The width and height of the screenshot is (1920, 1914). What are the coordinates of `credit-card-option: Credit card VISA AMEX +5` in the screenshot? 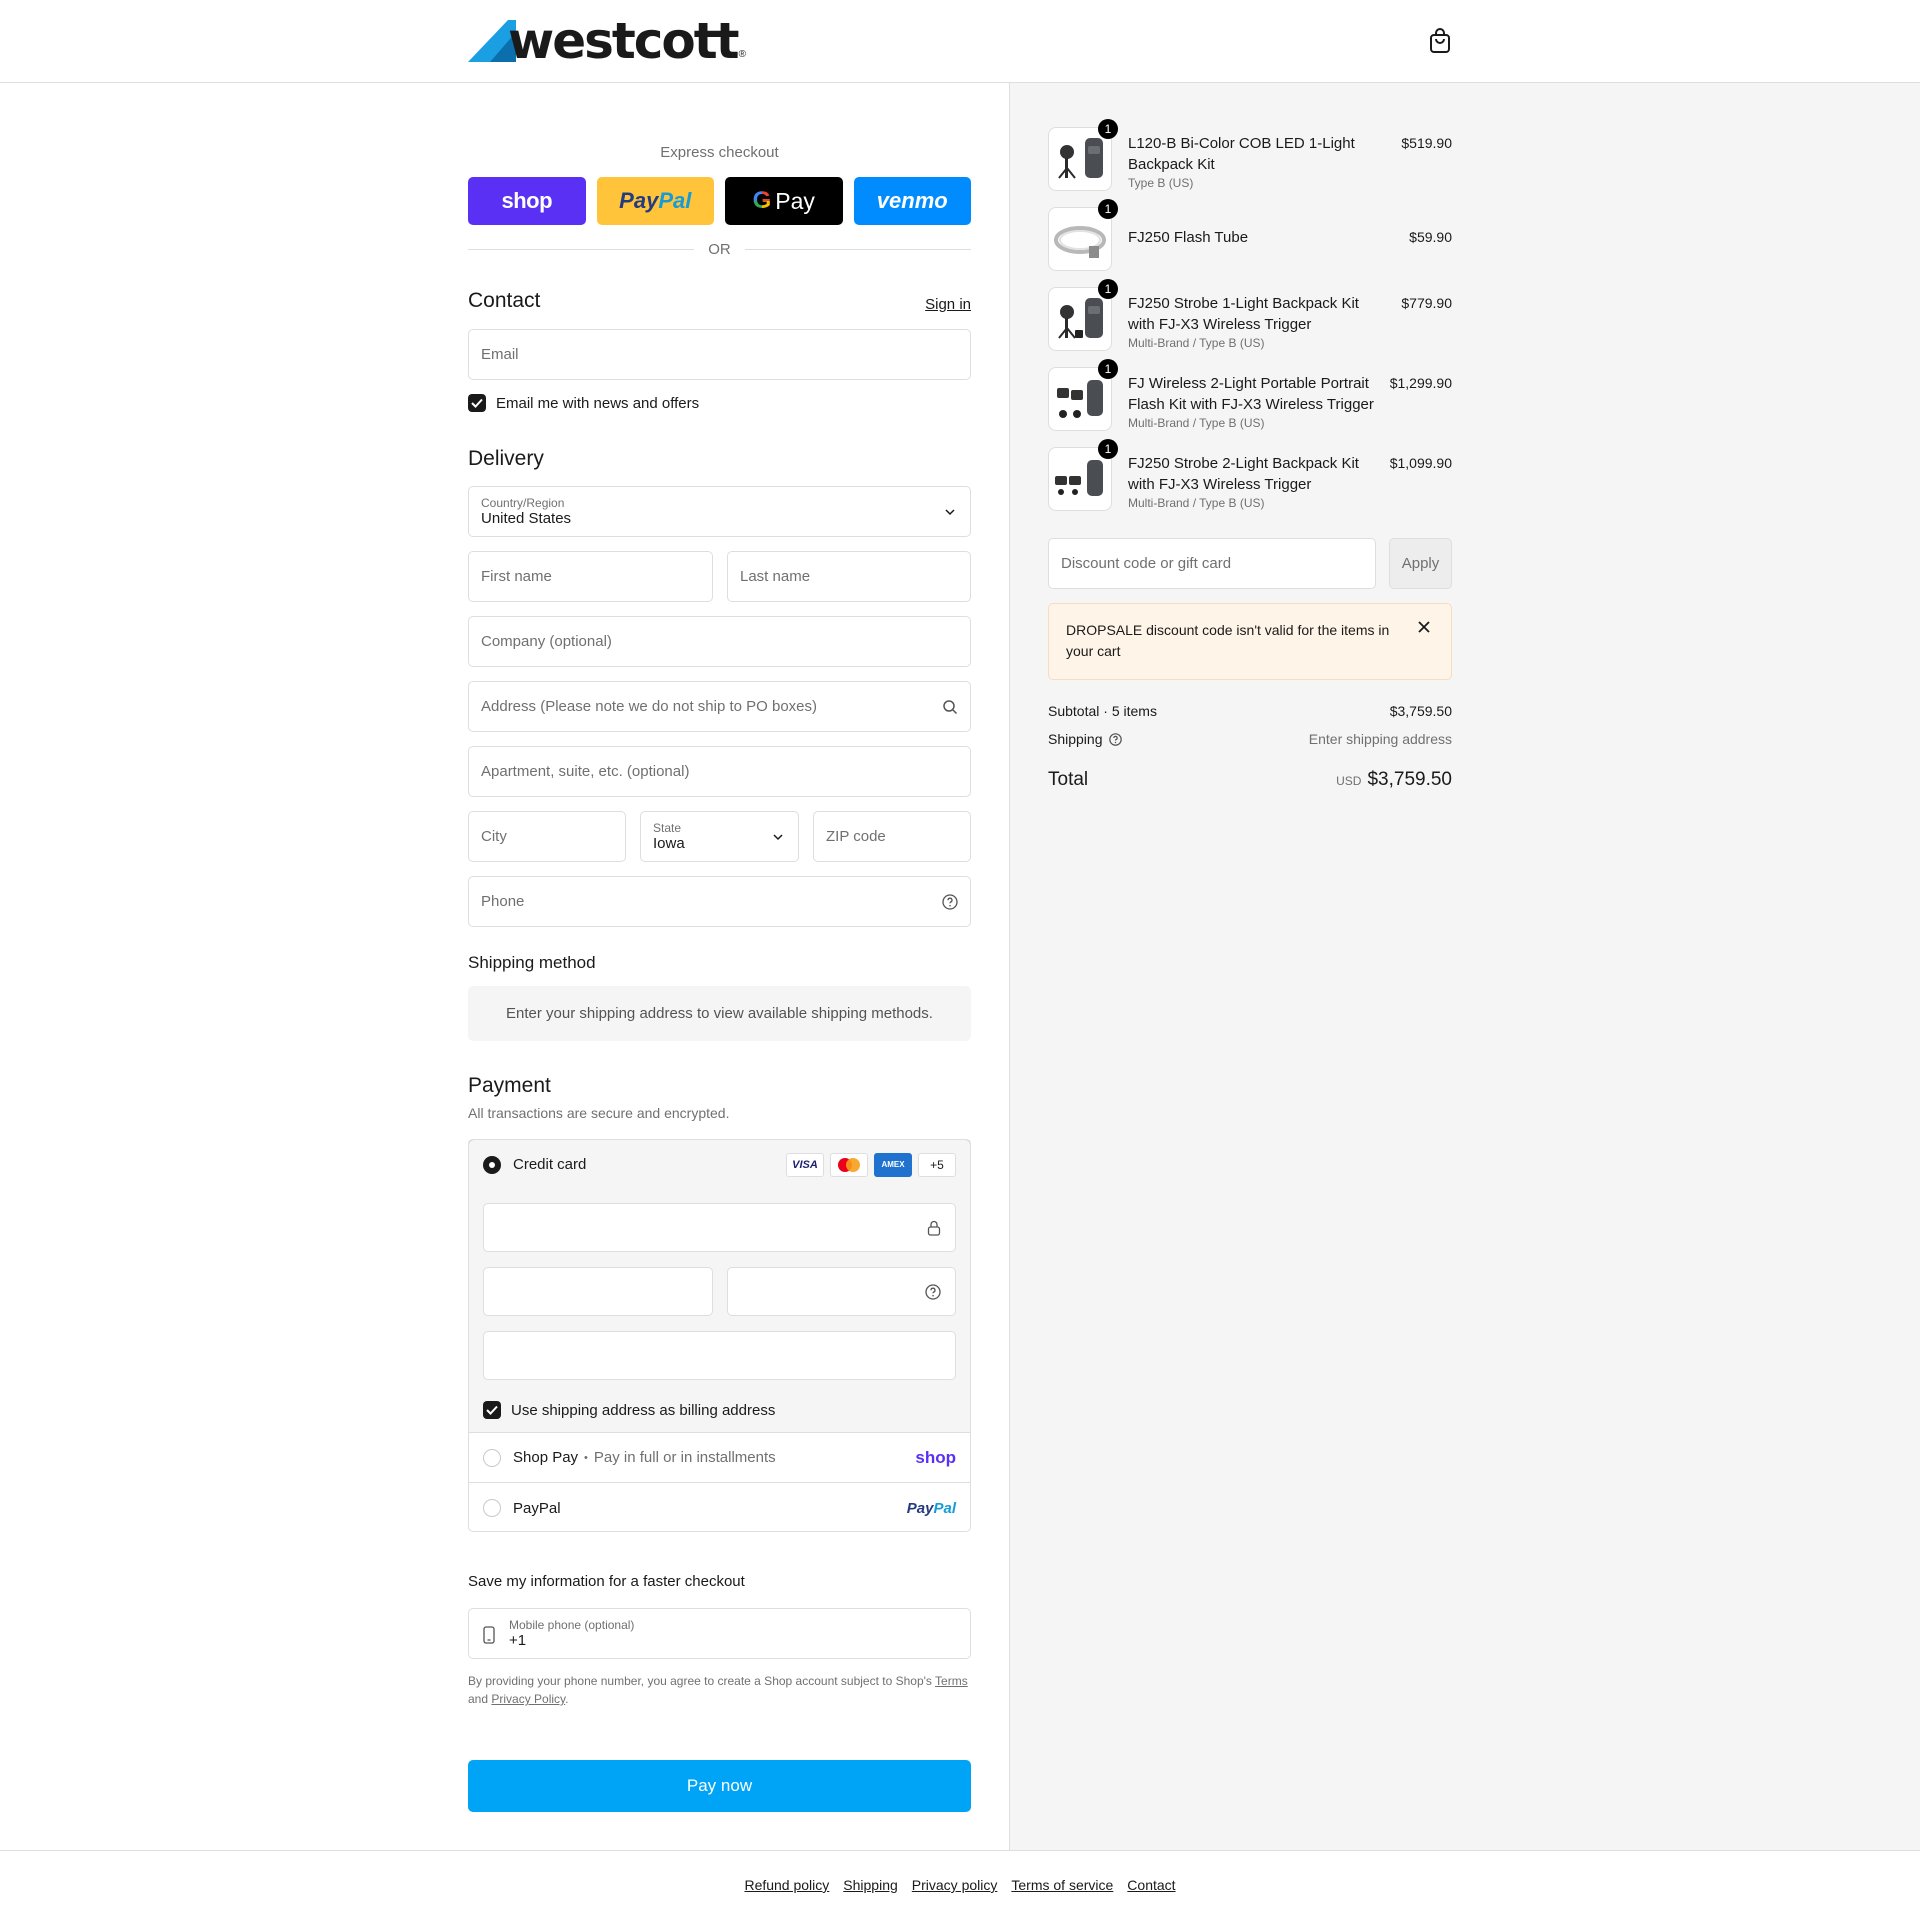 It's located at (719, 1165).